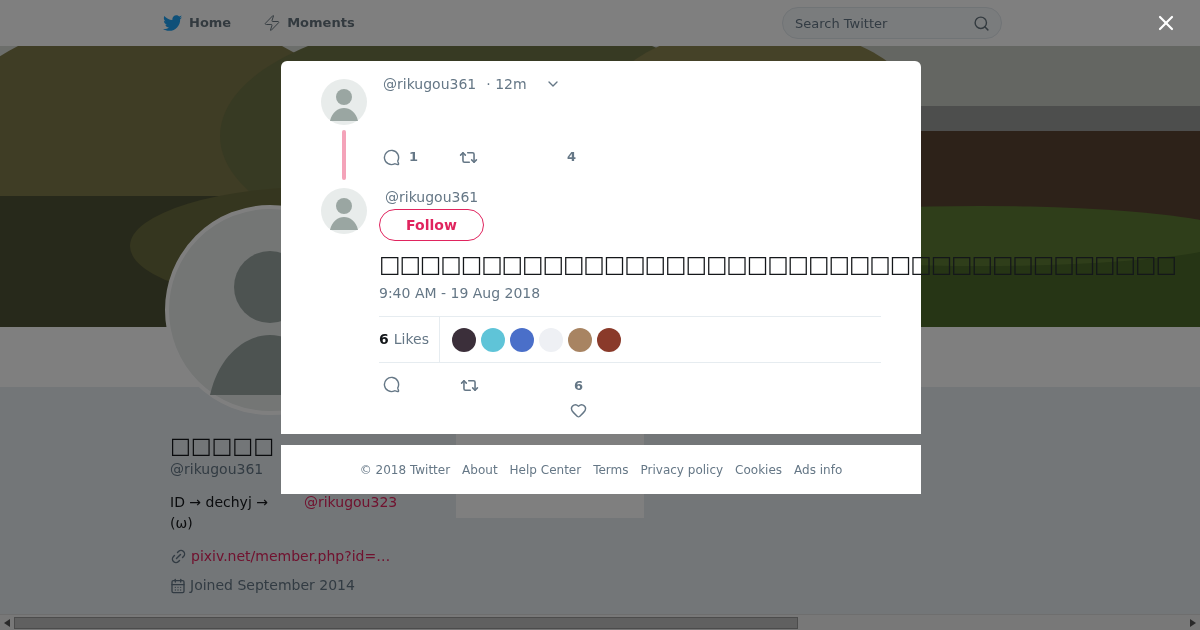 The width and height of the screenshot is (1200, 630). Describe the element at coordinates (217, 469) in the screenshot. I see `profile-handle: @rikugou361` at that location.